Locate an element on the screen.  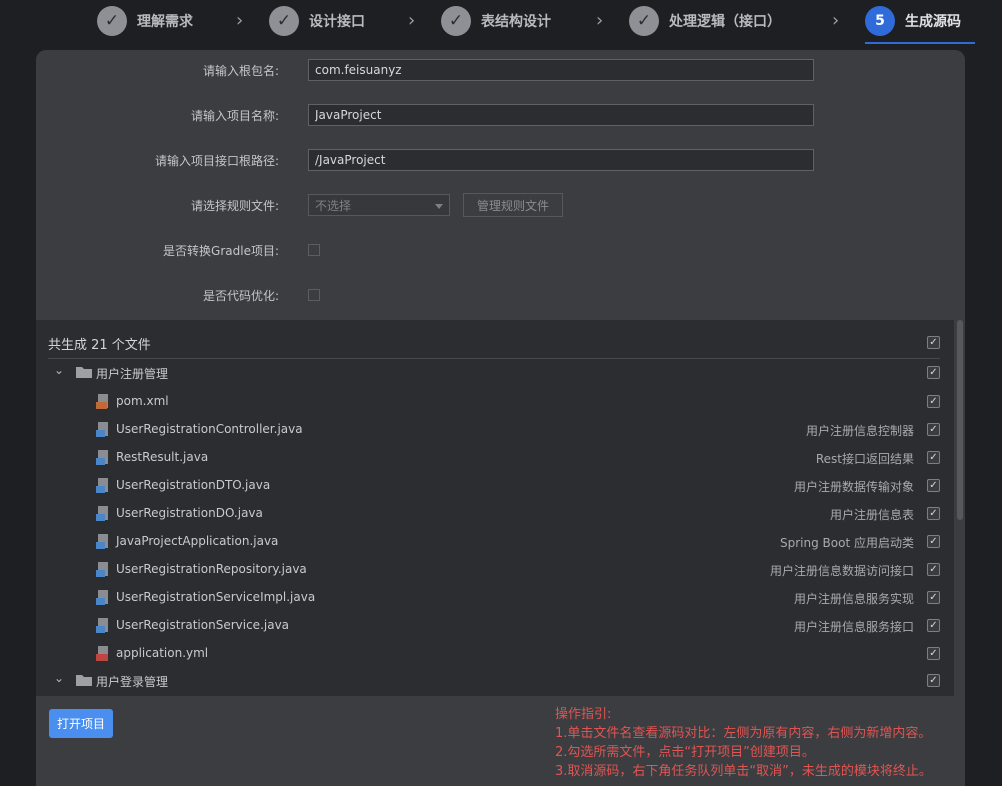
form-row-rule-file: 请选择规则文件: 不选择 管理规则文件 is located at coordinates (500, 205).